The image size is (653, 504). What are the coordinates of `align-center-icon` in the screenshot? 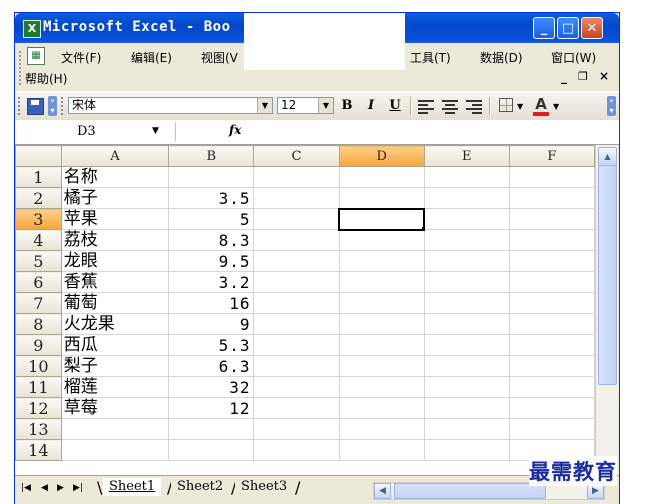 It's located at (450, 106).